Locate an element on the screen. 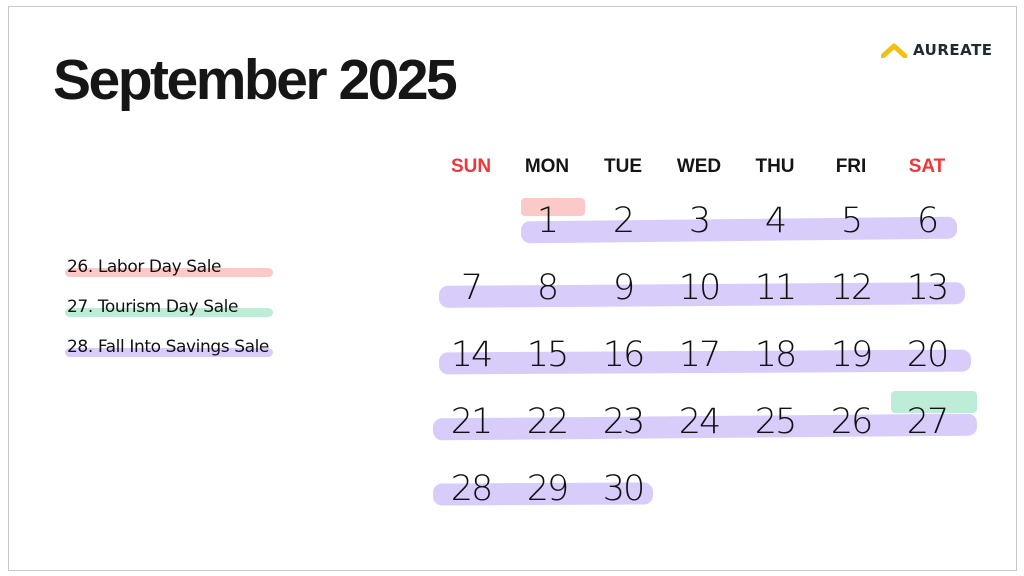 The height and width of the screenshot is (576, 1024). day-cell-19: 19 is located at coordinates (851, 355).